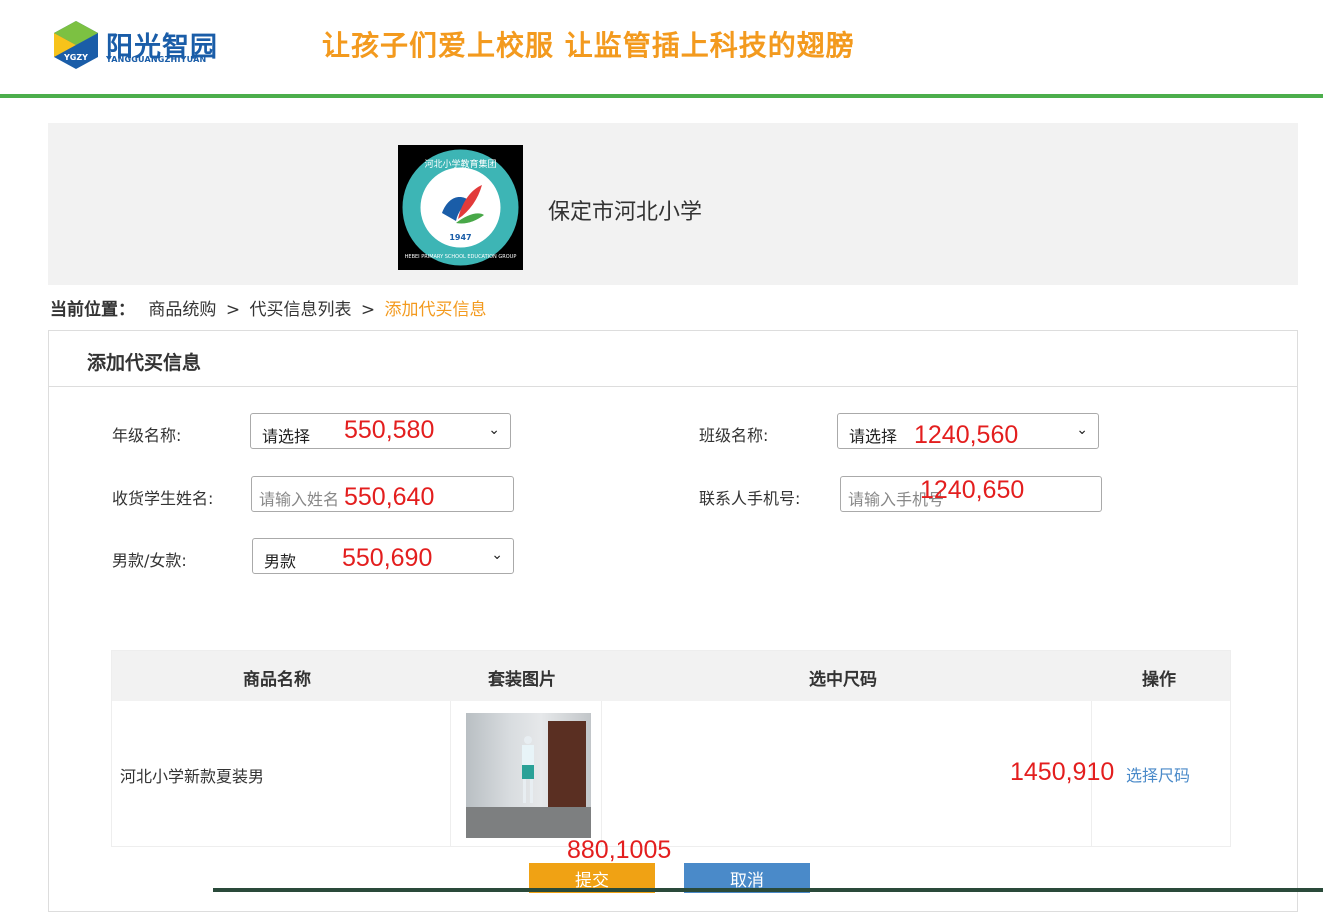 The image size is (1323, 912). I want to click on coordinate-label: 880,1005, so click(619, 850).